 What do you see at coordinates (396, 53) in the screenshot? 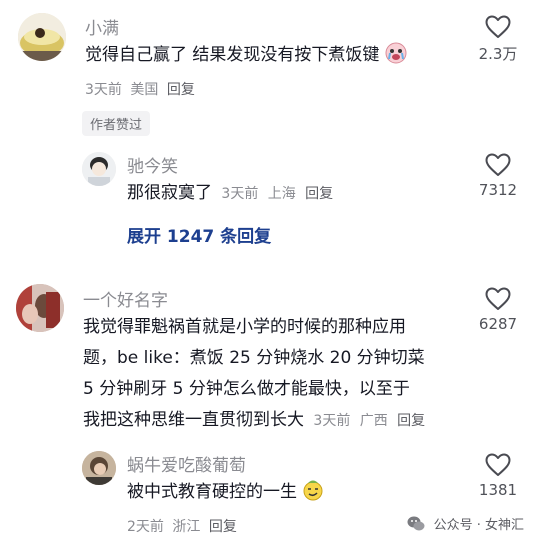
I see `crying-face-emoji-icon` at bounding box center [396, 53].